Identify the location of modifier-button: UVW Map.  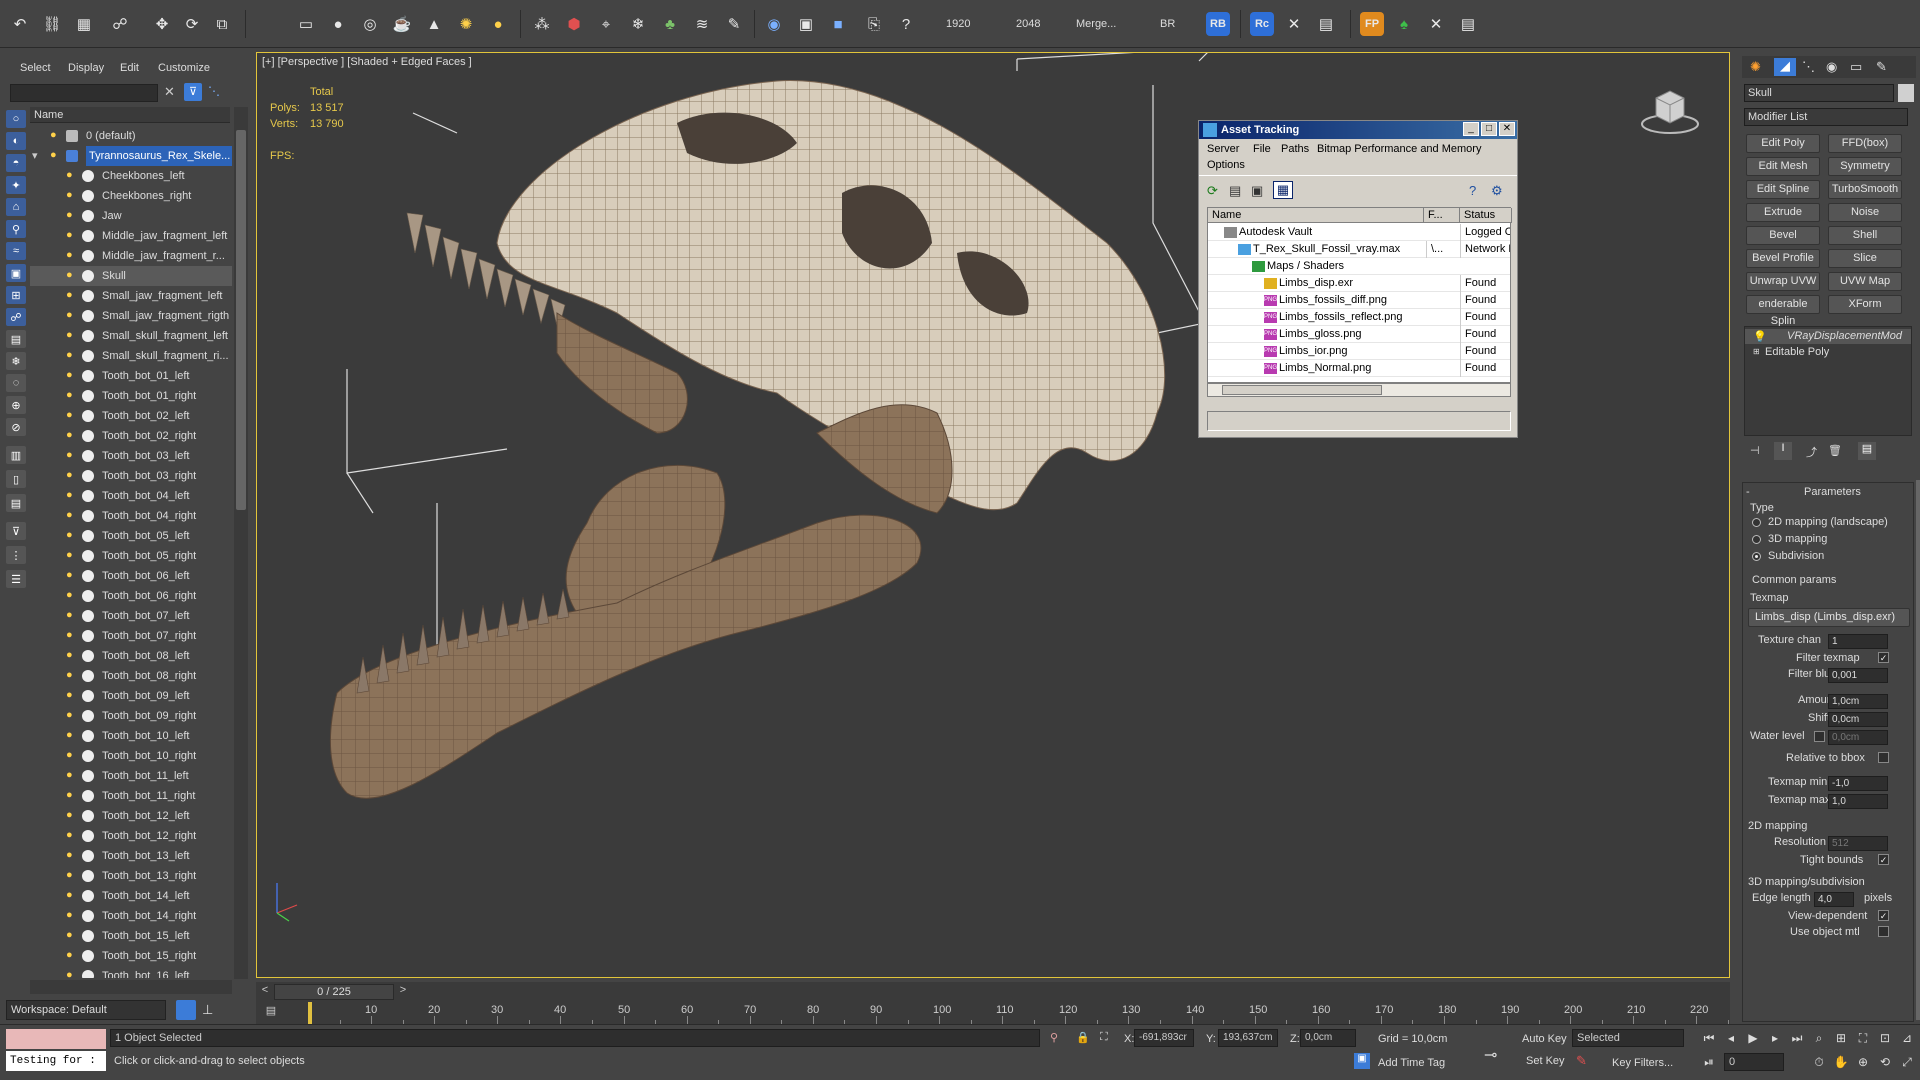
(1865, 281).